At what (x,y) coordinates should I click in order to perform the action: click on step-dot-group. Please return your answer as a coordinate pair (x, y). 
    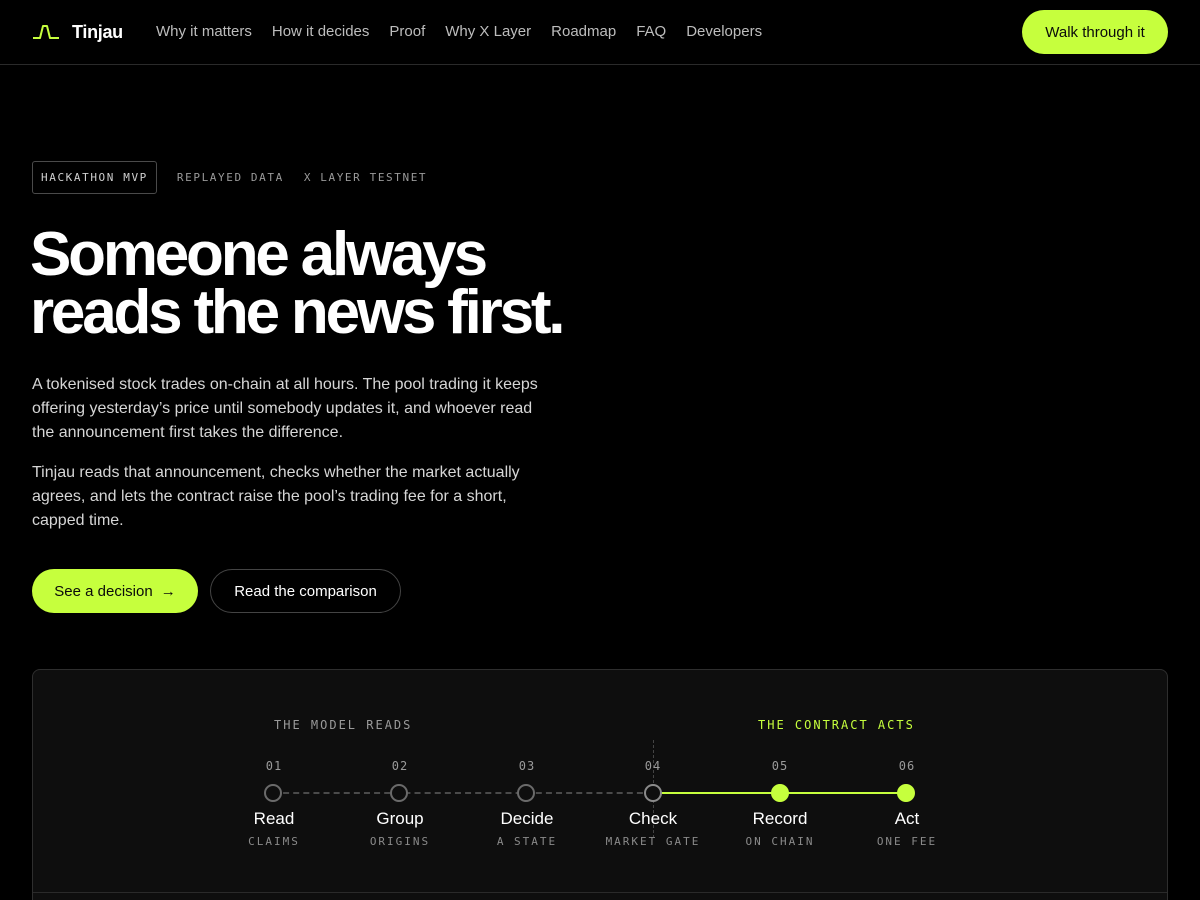
    Looking at the image, I should click on (399, 793).